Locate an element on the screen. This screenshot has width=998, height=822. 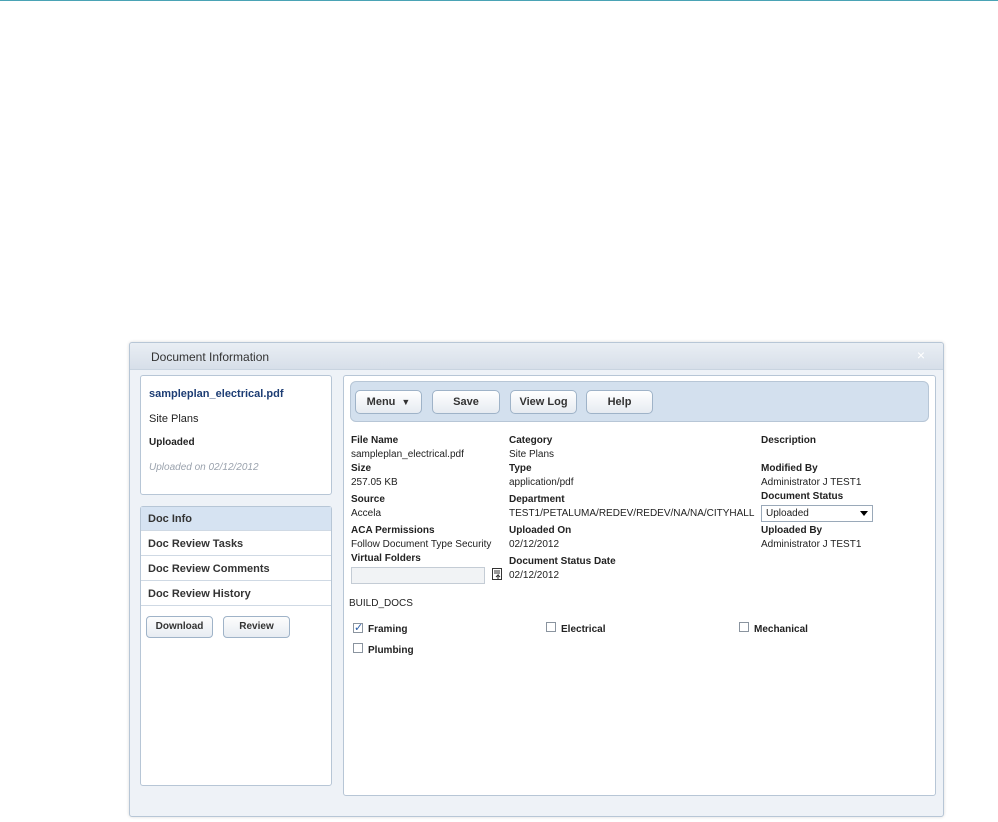
help-button: Help is located at coordinates (619, 402).